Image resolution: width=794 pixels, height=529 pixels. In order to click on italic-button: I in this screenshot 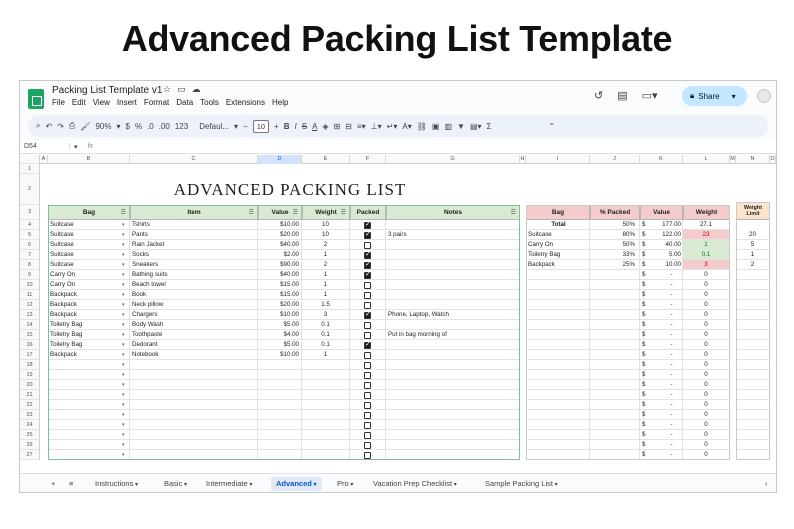, I will do `click(296, 126)`.